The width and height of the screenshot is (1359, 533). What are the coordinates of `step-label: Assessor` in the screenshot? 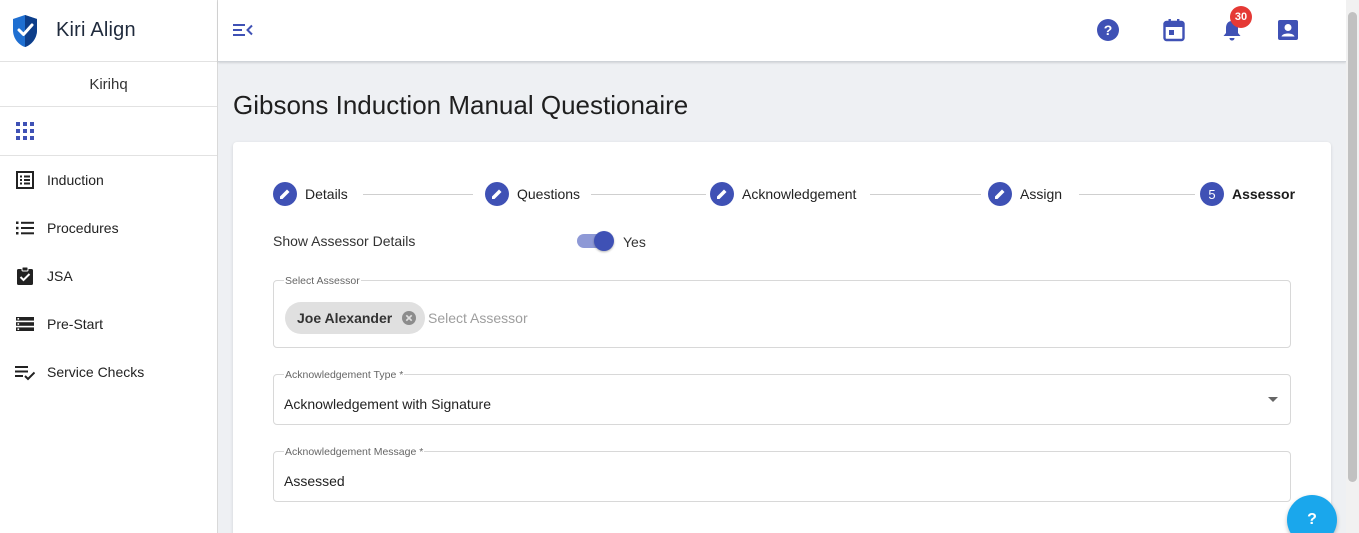 It's located at (1264, 194).